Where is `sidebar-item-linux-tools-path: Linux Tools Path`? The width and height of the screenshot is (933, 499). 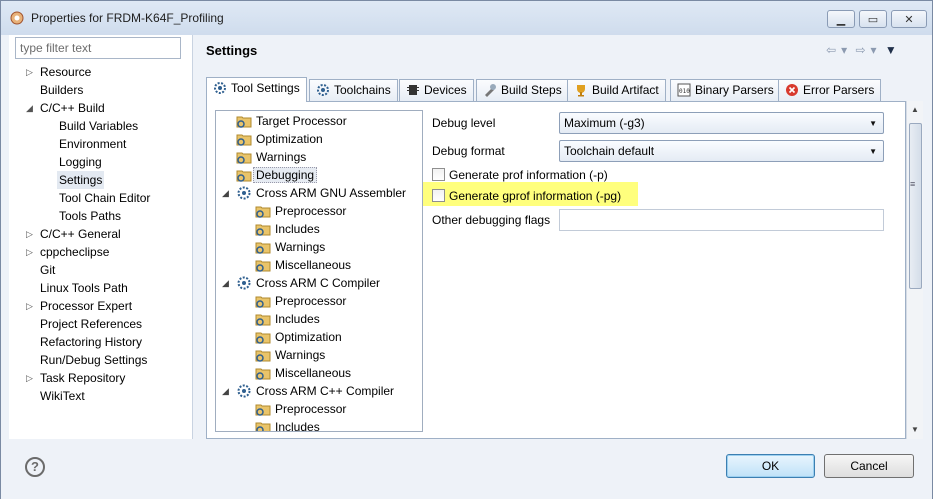 sidebar-item-linux-tools-path: Linux Tools Path is located at coordinates (84, 288).